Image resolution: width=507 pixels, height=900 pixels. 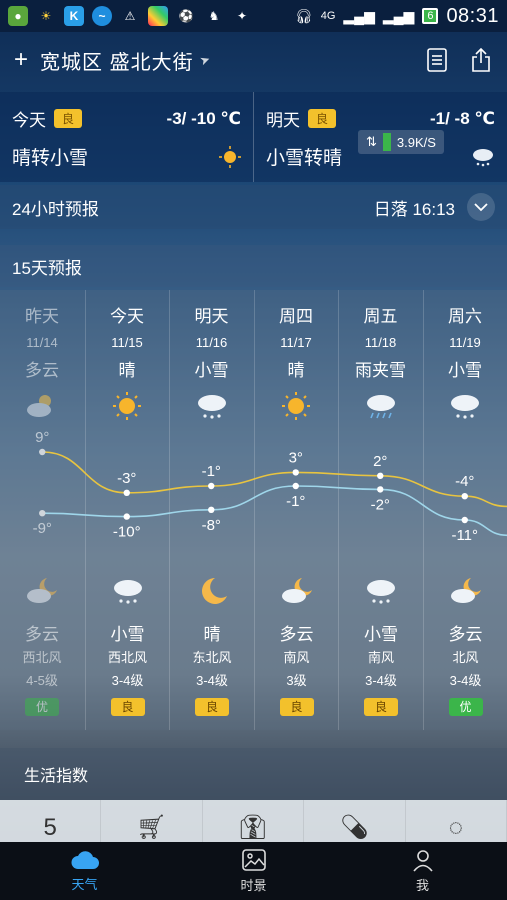 What do you see at coordinates (21, 60) in the screenshot?
I see `add-city-button: +` at bounding box center [21, 60].